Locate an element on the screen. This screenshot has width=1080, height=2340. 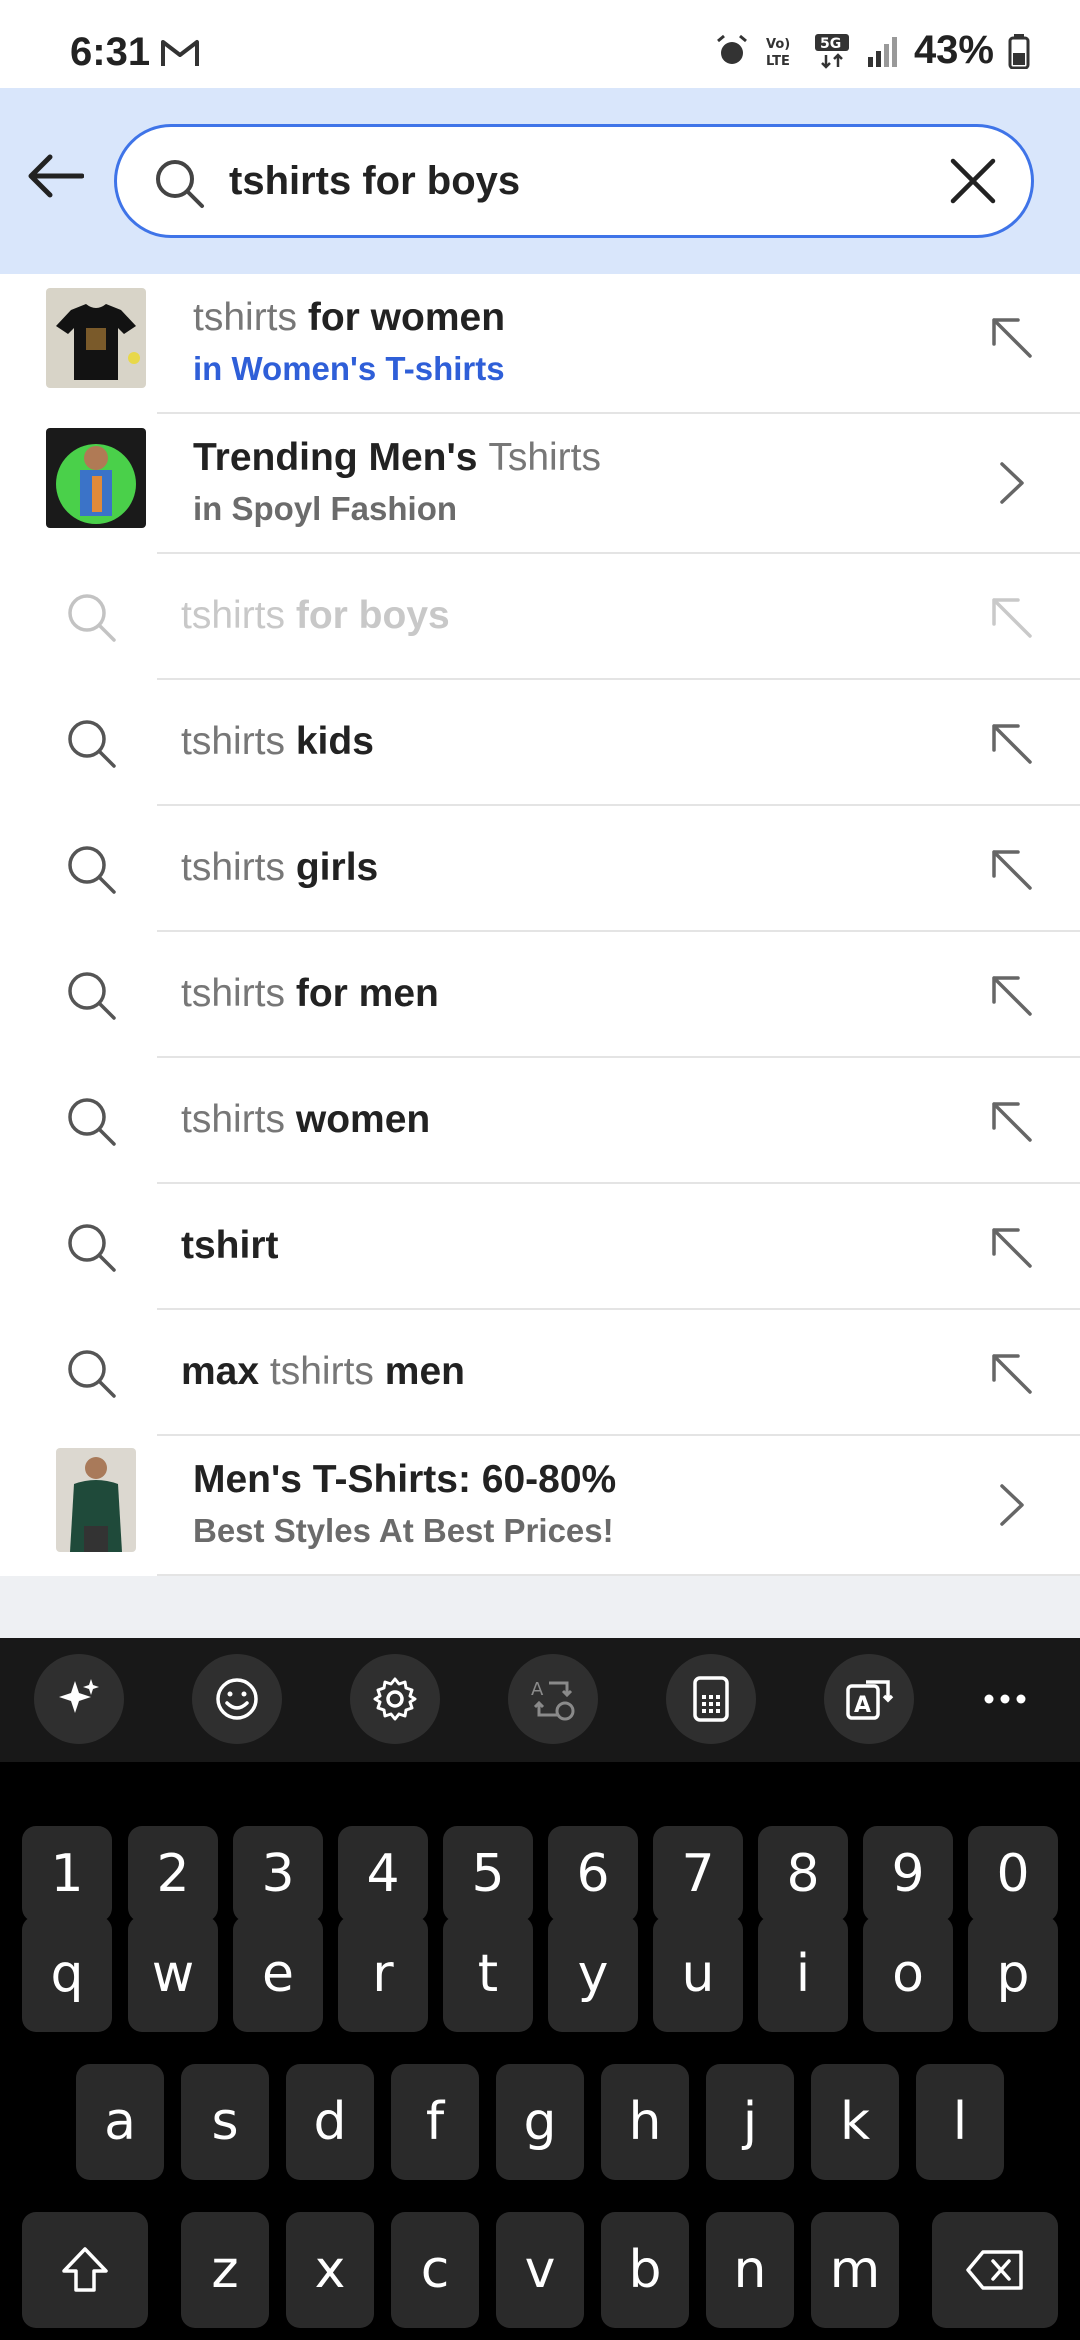
svg-text: 5G is located at coordinates (830, 44).